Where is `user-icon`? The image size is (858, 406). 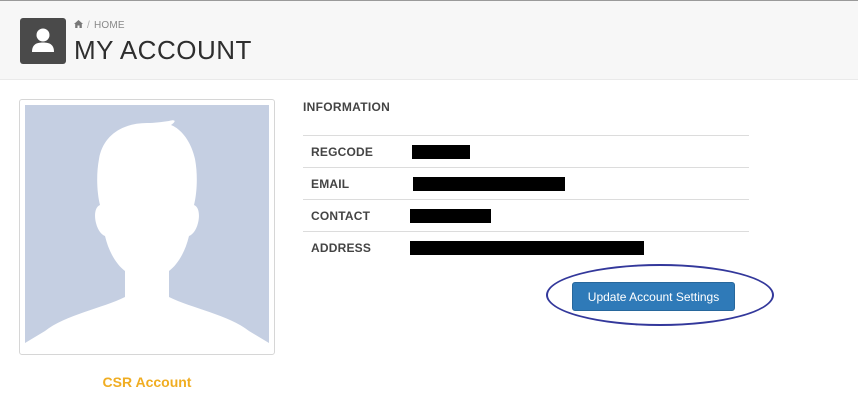 user-icon is located at coordinates (43, 40).